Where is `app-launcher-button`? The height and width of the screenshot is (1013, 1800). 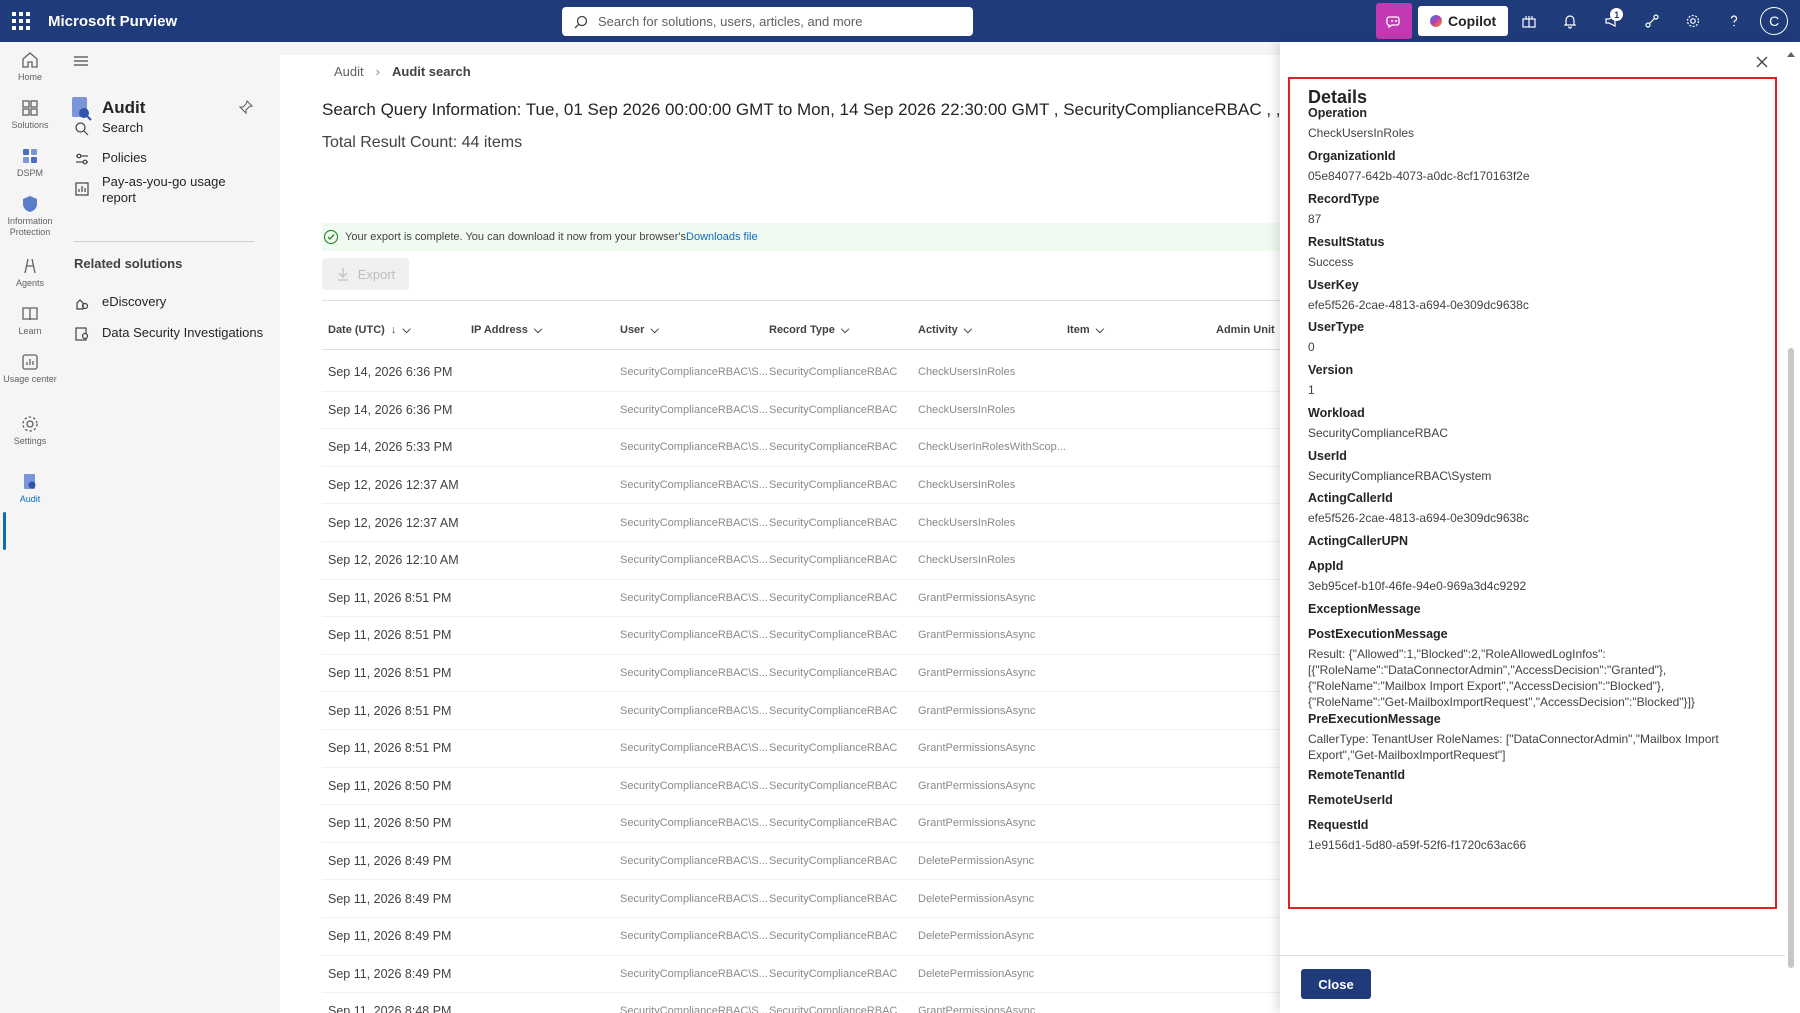 app-launcher-button is located at coordinates (21, 21).